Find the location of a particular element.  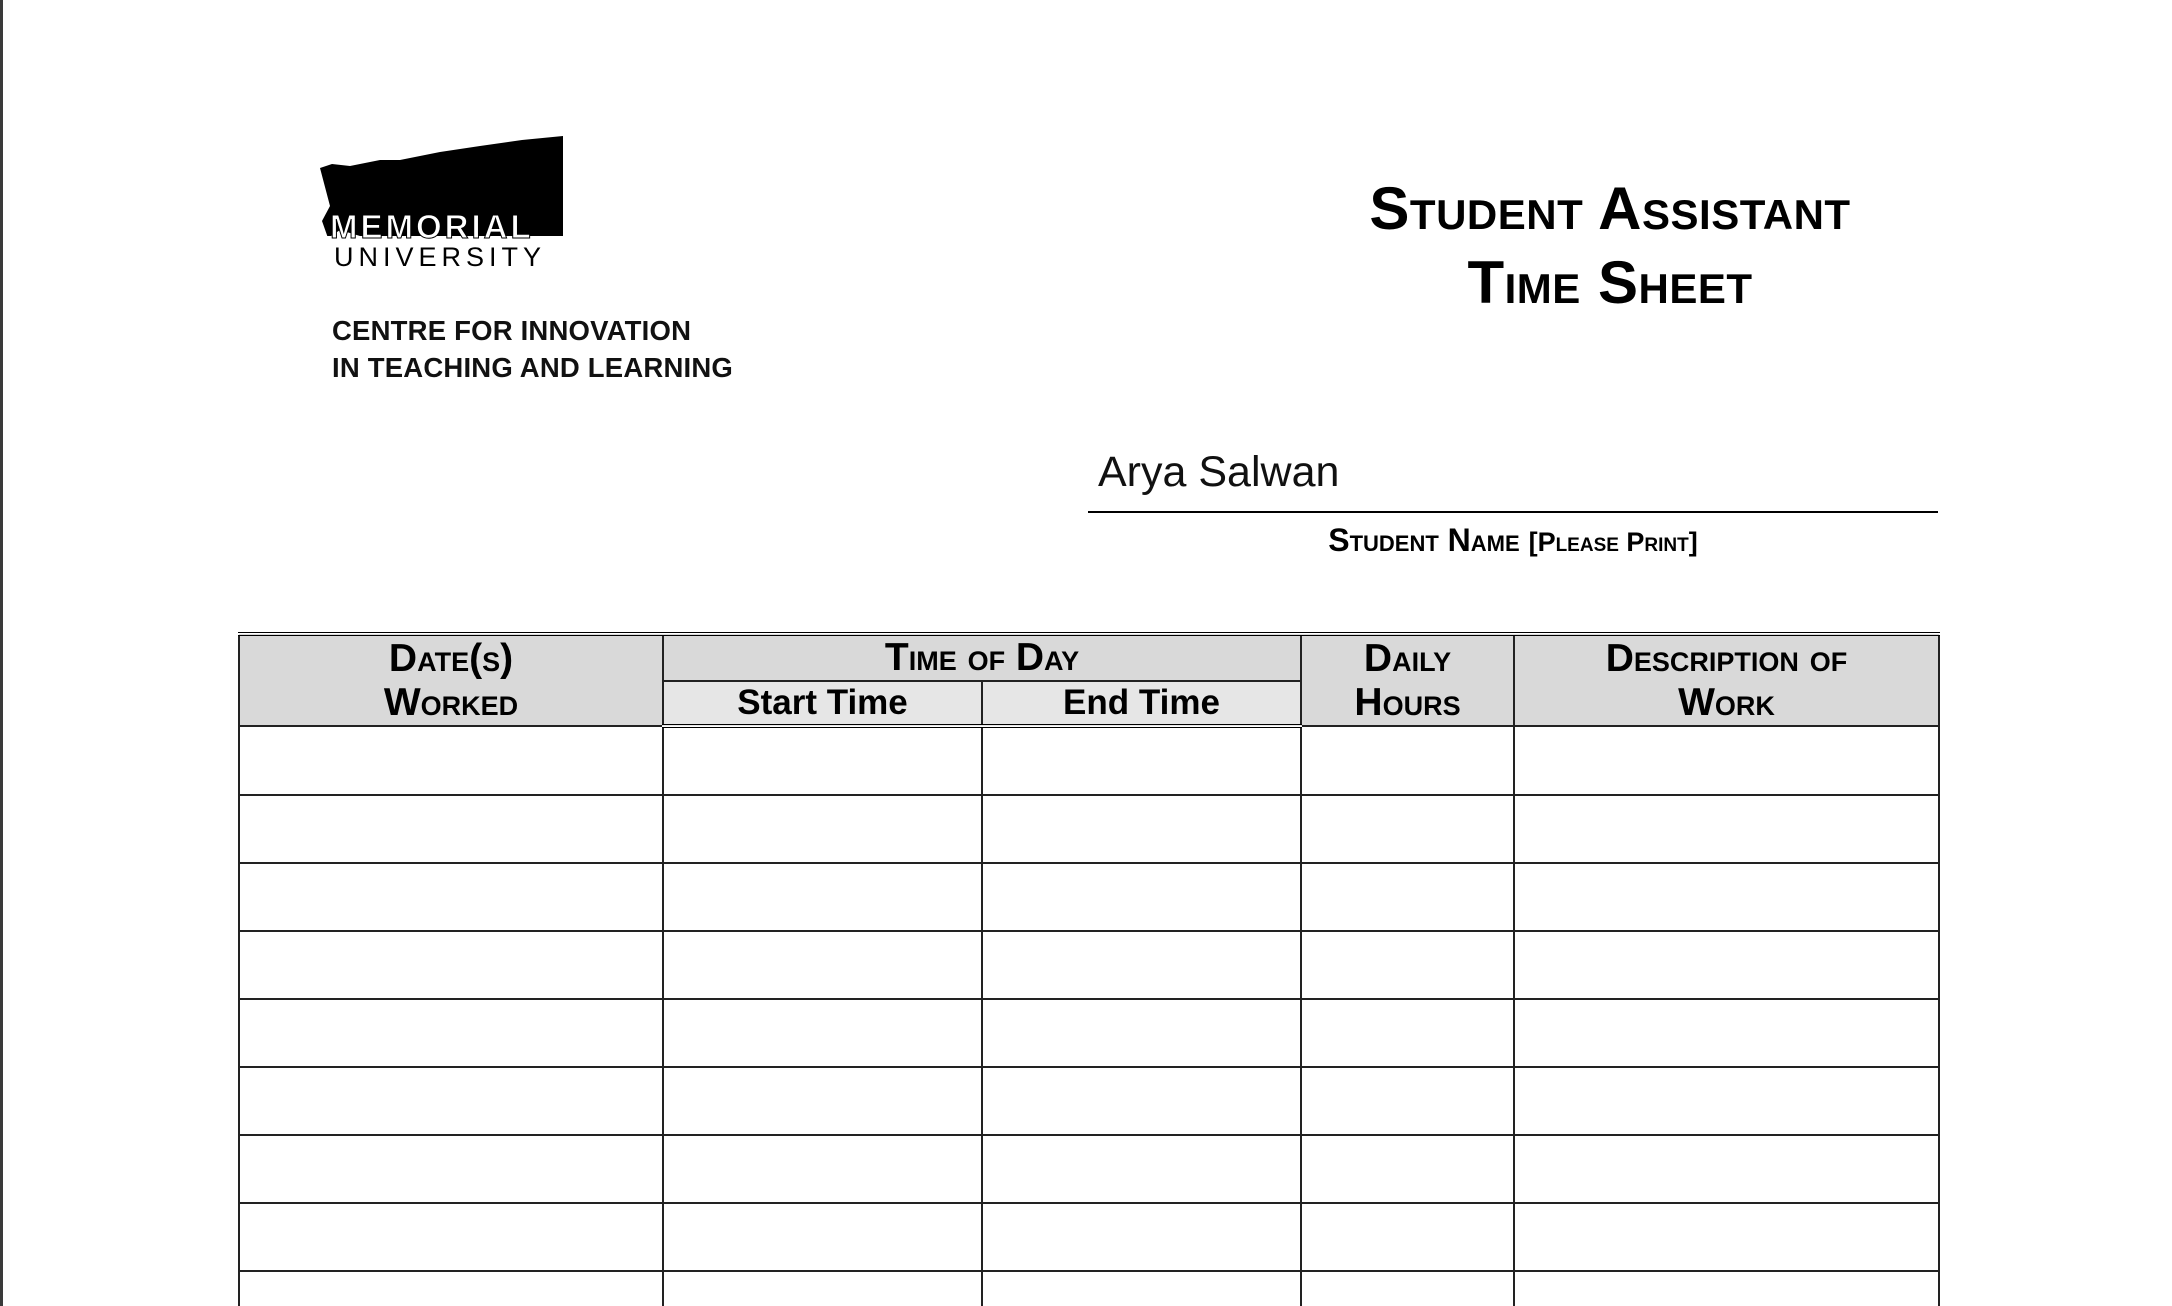

title-line-1: Student Assistant is located at coordinates (1610, 208).